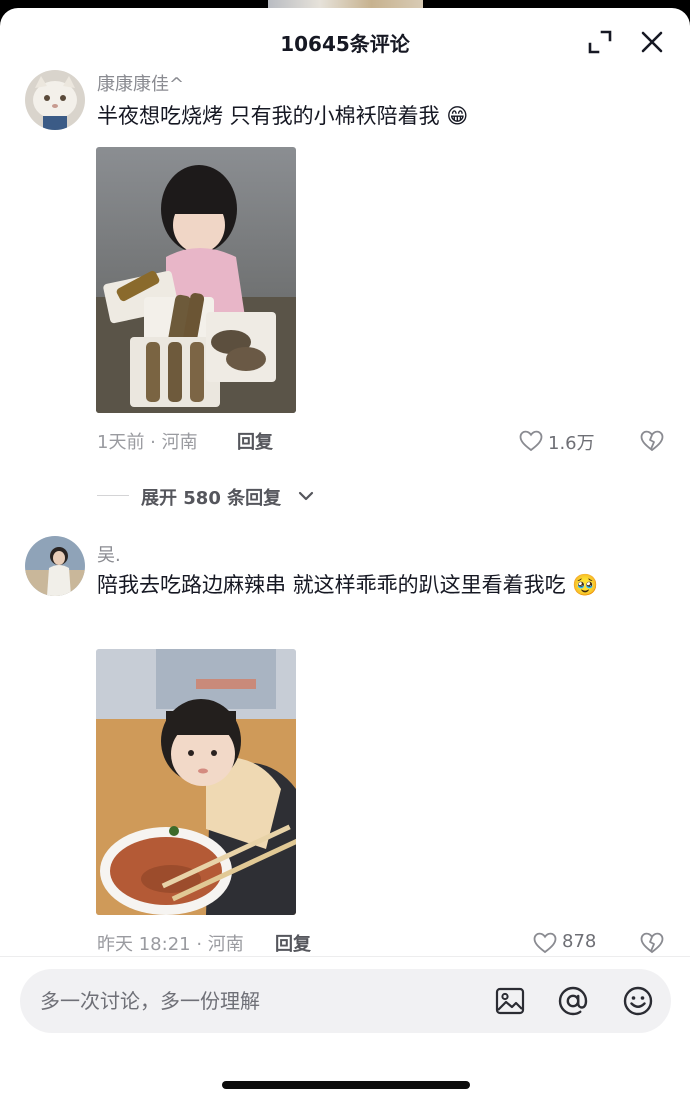  I want to click on comment-time-location: 1天前 · 河南, so click(147, 442).